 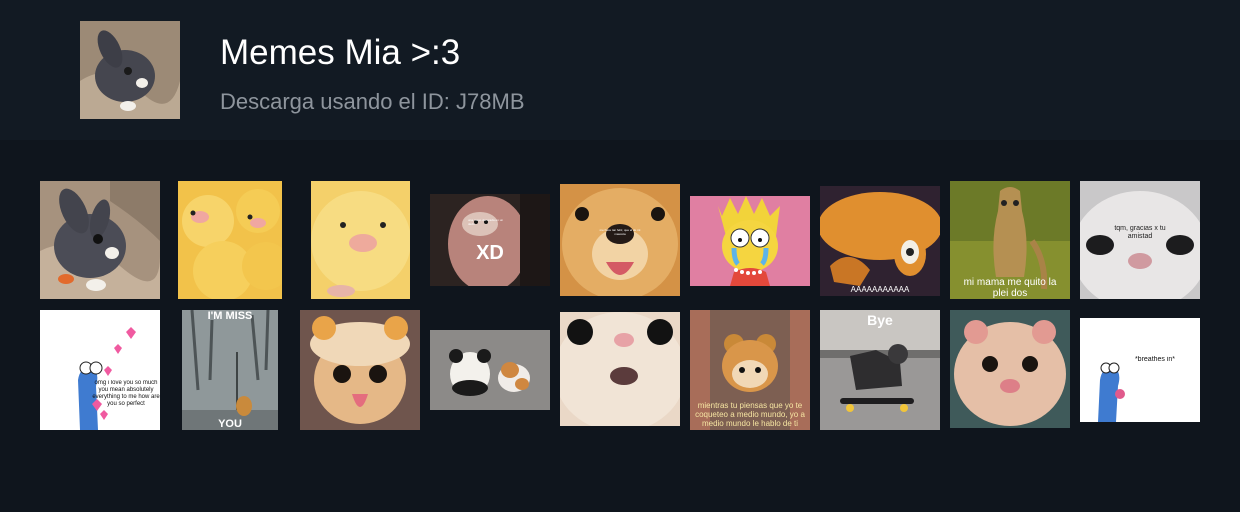 I want to click on sticker-jake-screaming: AAAAAAAAAAA, so click(x=880, y=241).